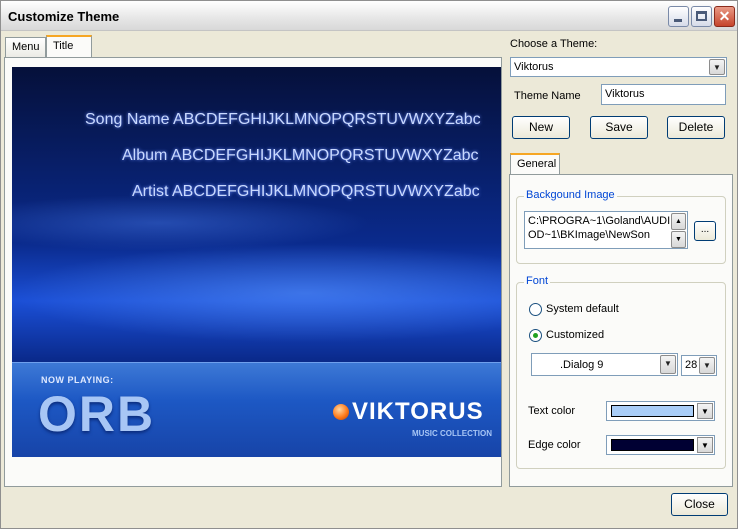  What do you see at coordinates (582, 309) in the screenshot?
I see `radio-system-default-label: System default` at bounding box center [582, 309].